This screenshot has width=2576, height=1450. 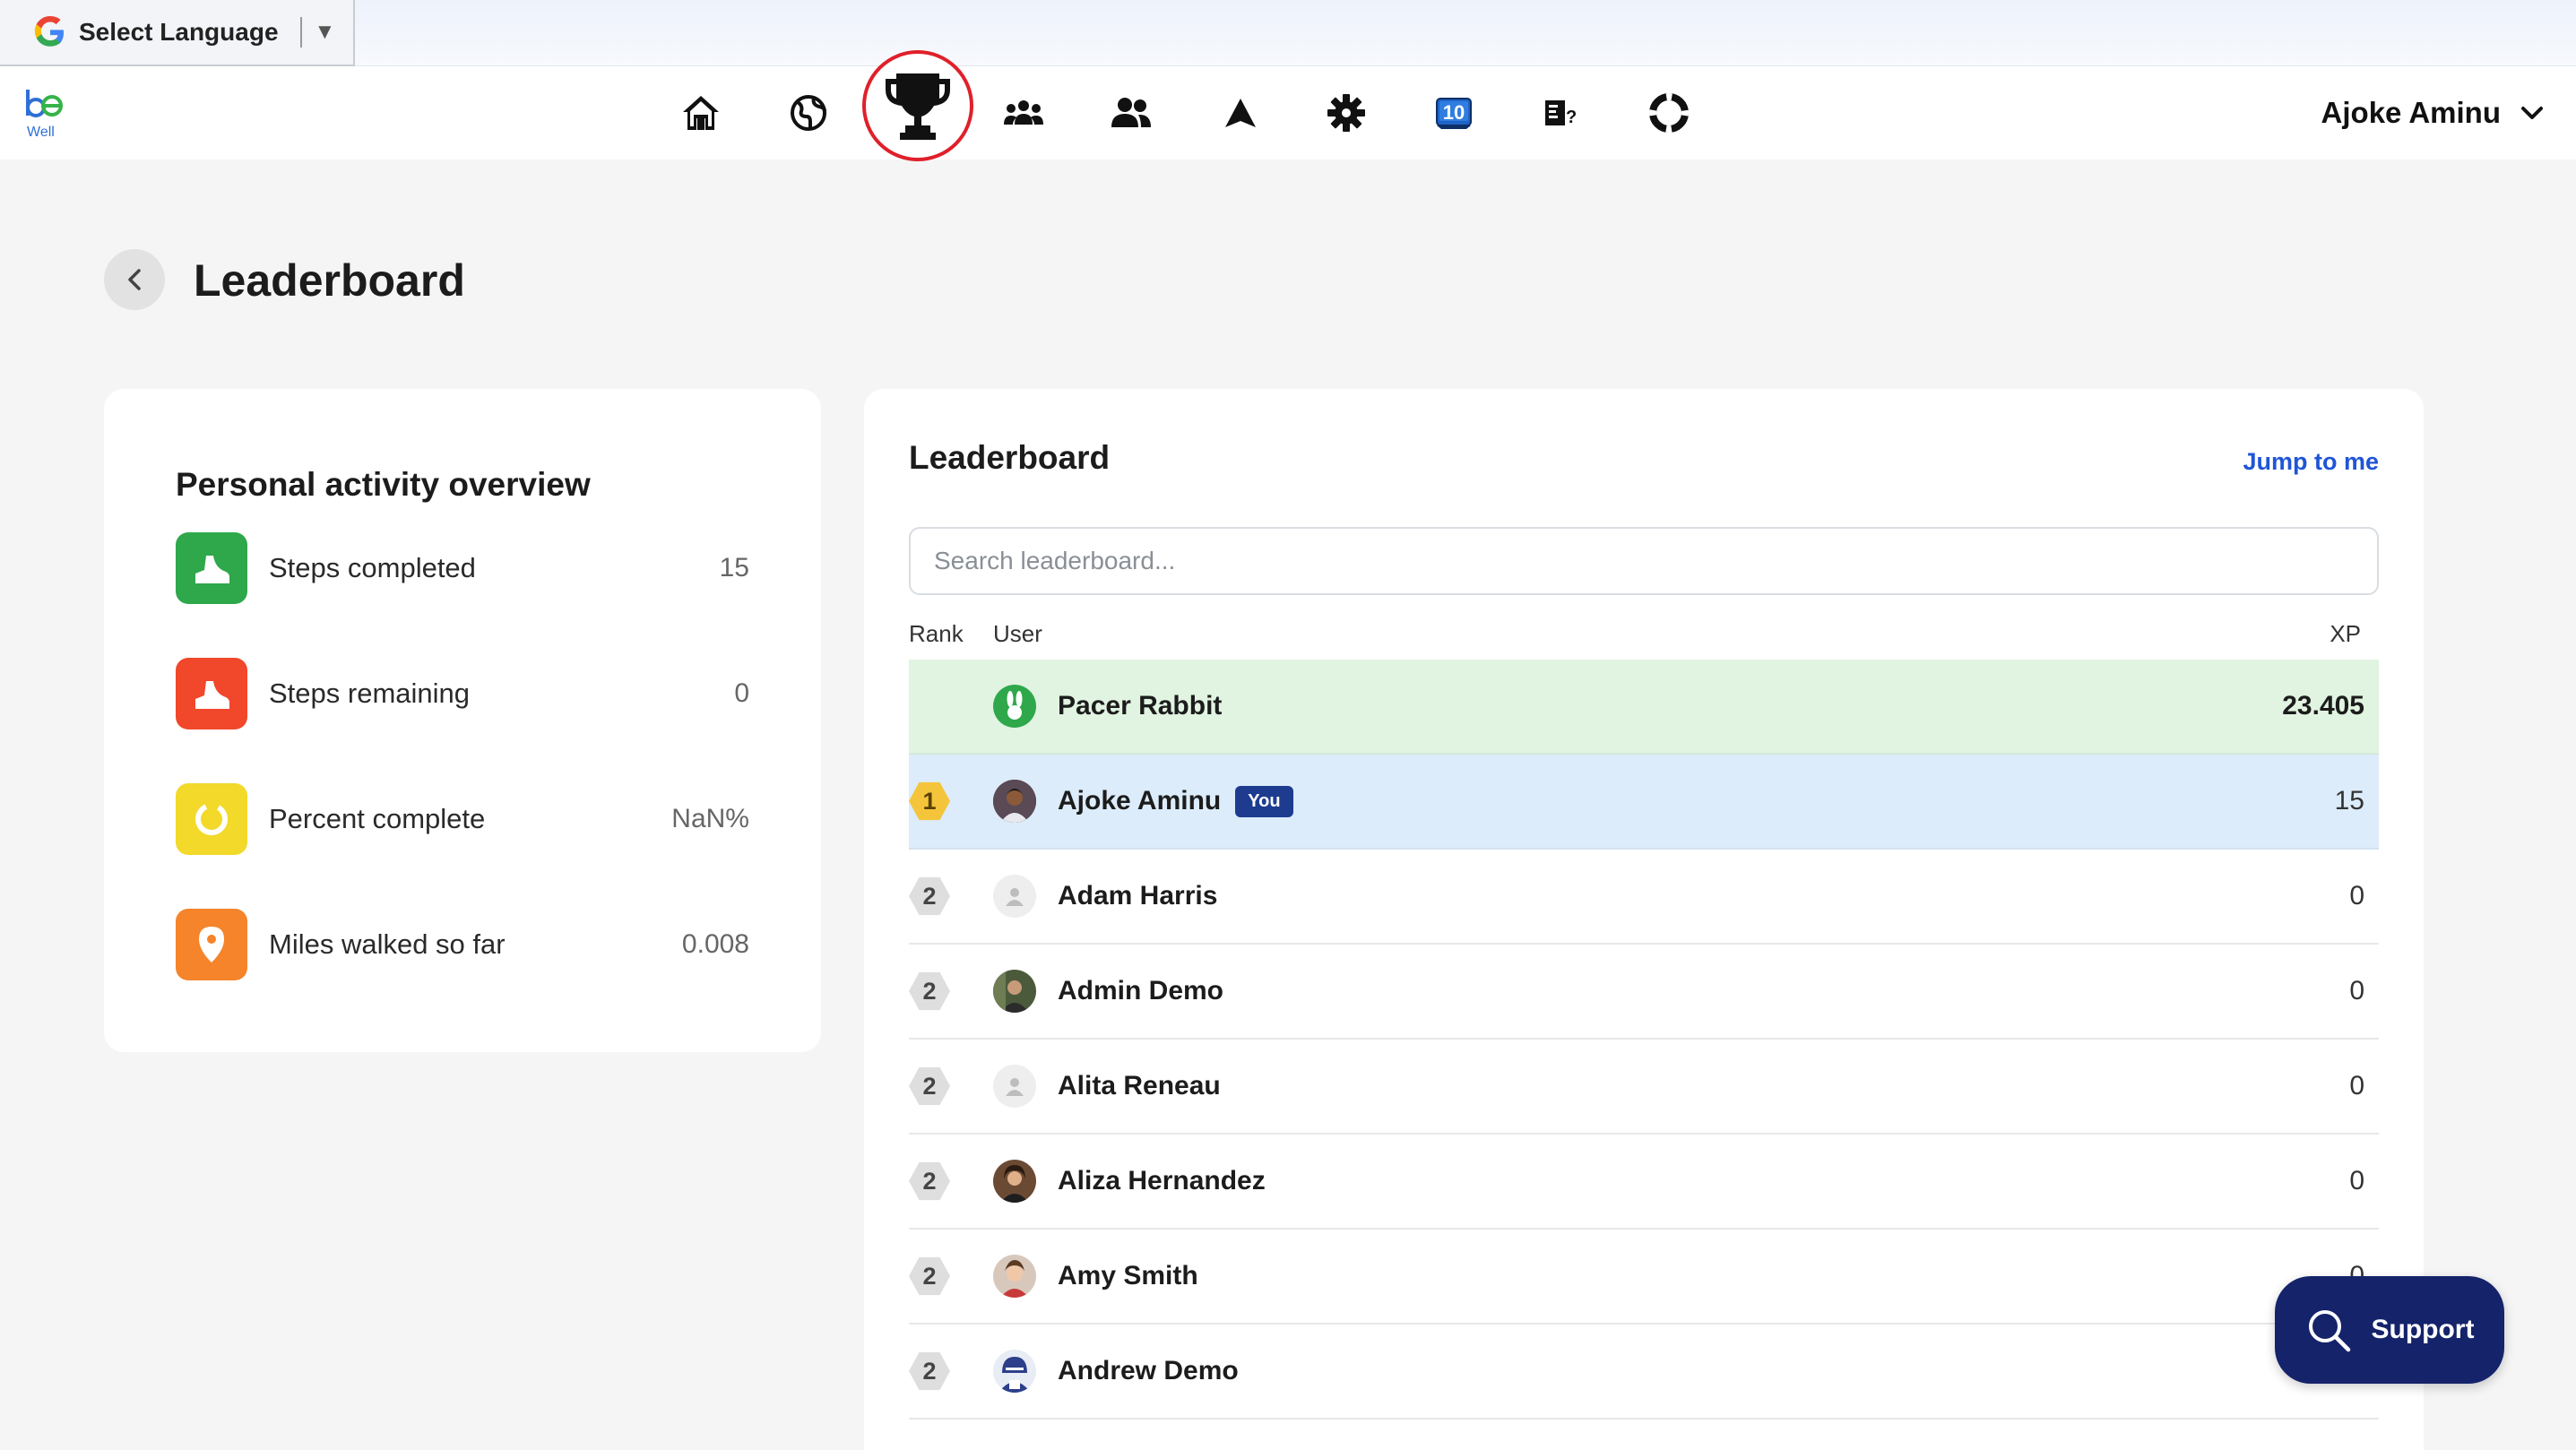 What do you see at coordinates (1017, 633) in the screenshot?
I see `column-header-user: User` at bounding box center [1017, 633].